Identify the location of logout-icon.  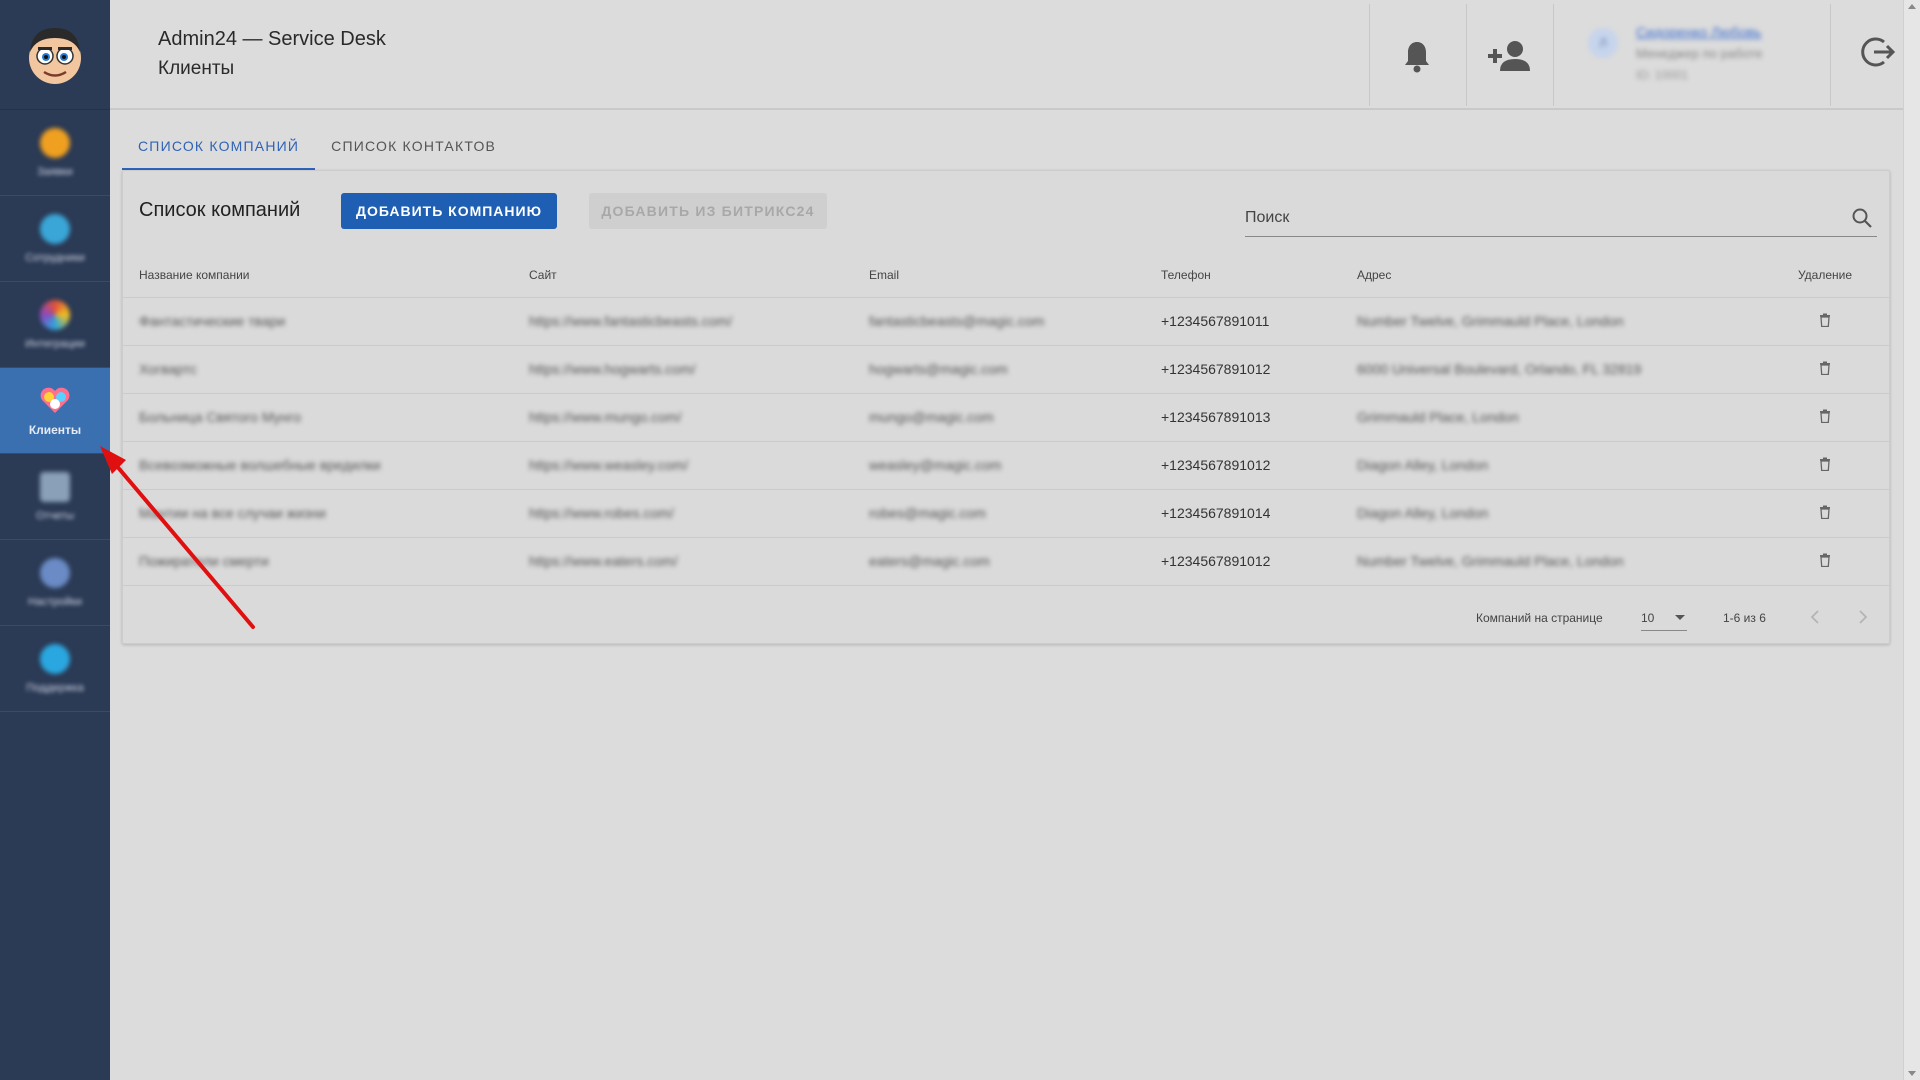
(1878, 52).